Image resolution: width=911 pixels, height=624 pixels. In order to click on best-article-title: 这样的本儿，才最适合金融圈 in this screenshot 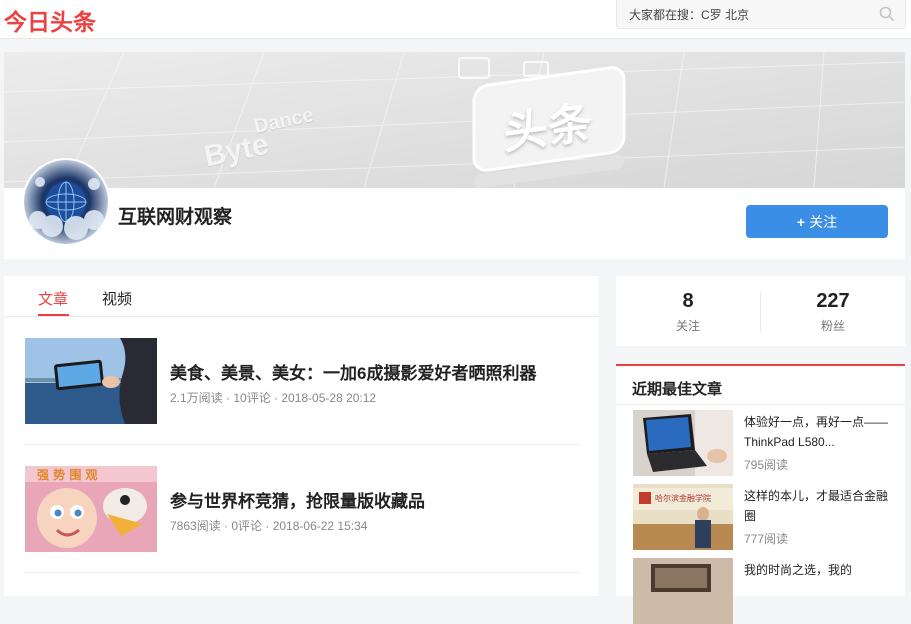, I will do `click(819, 506)`.